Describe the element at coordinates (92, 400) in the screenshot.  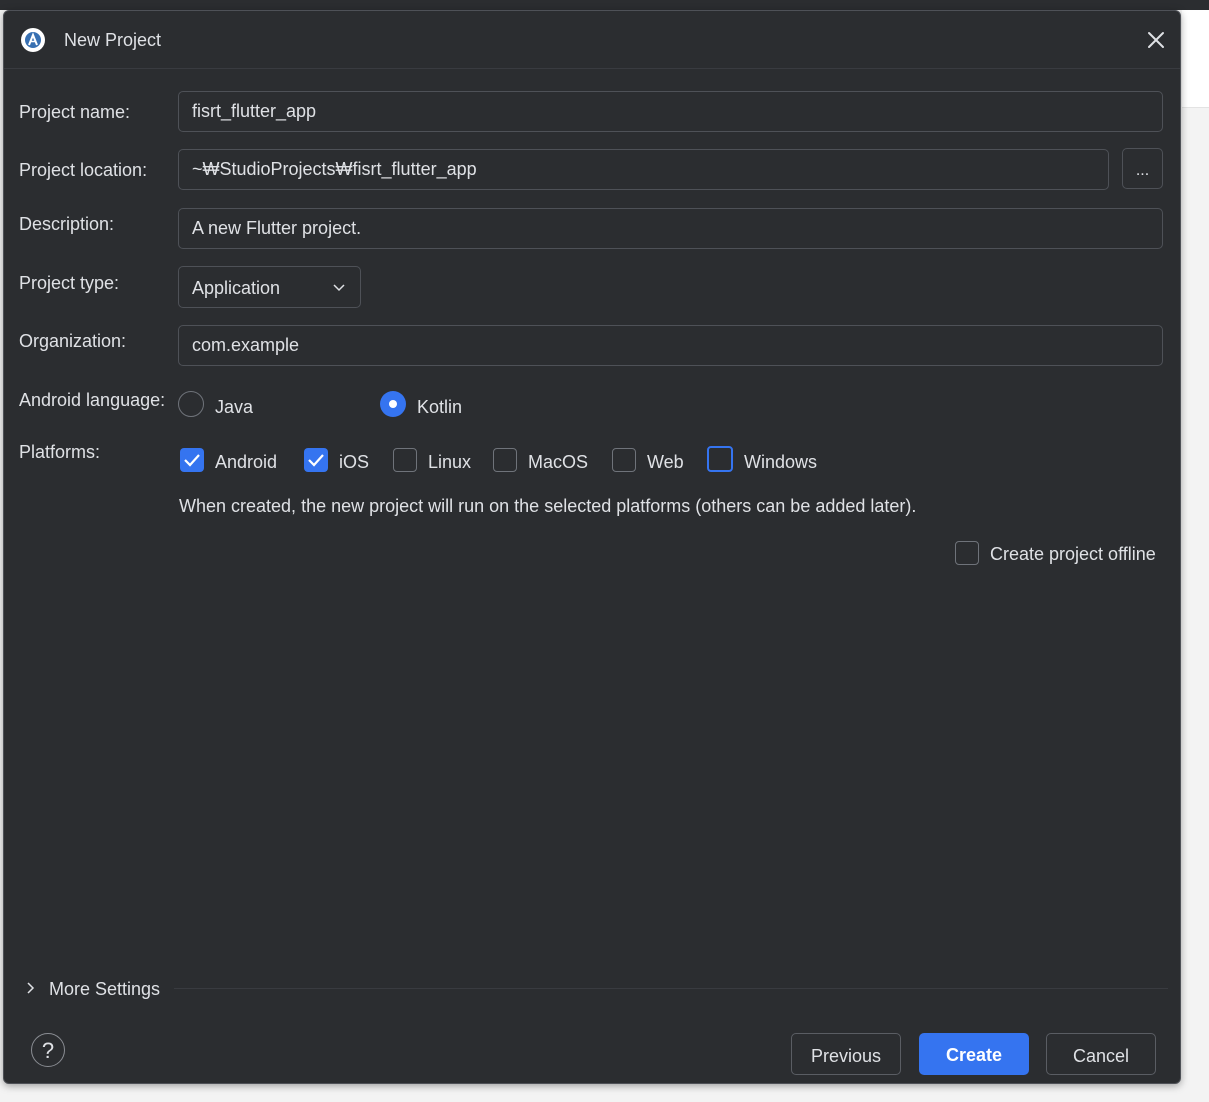
I see `android-language-label: Android language:` at that location.